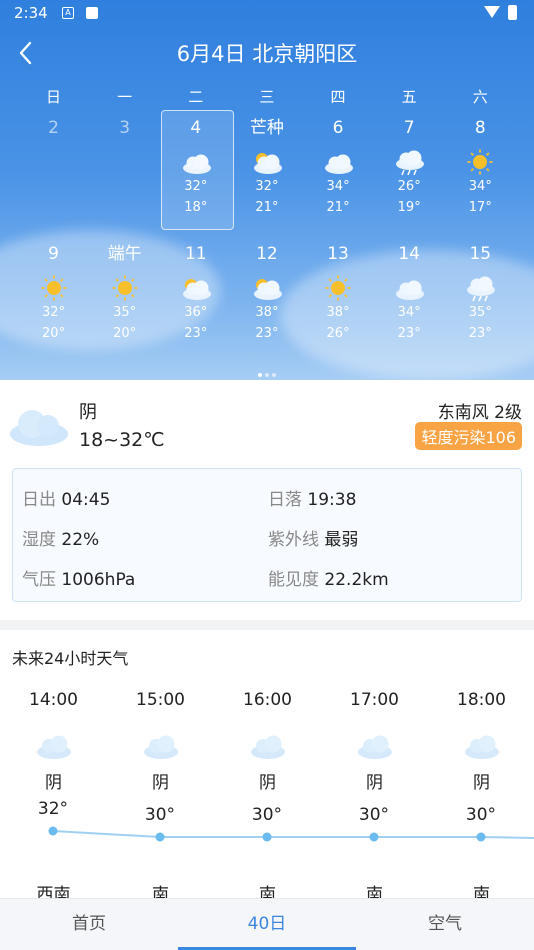 The image size is (534, 950). Describe the element at coordinates (125, 312) in the screenshot. I see `day-high: 35°` at that location.